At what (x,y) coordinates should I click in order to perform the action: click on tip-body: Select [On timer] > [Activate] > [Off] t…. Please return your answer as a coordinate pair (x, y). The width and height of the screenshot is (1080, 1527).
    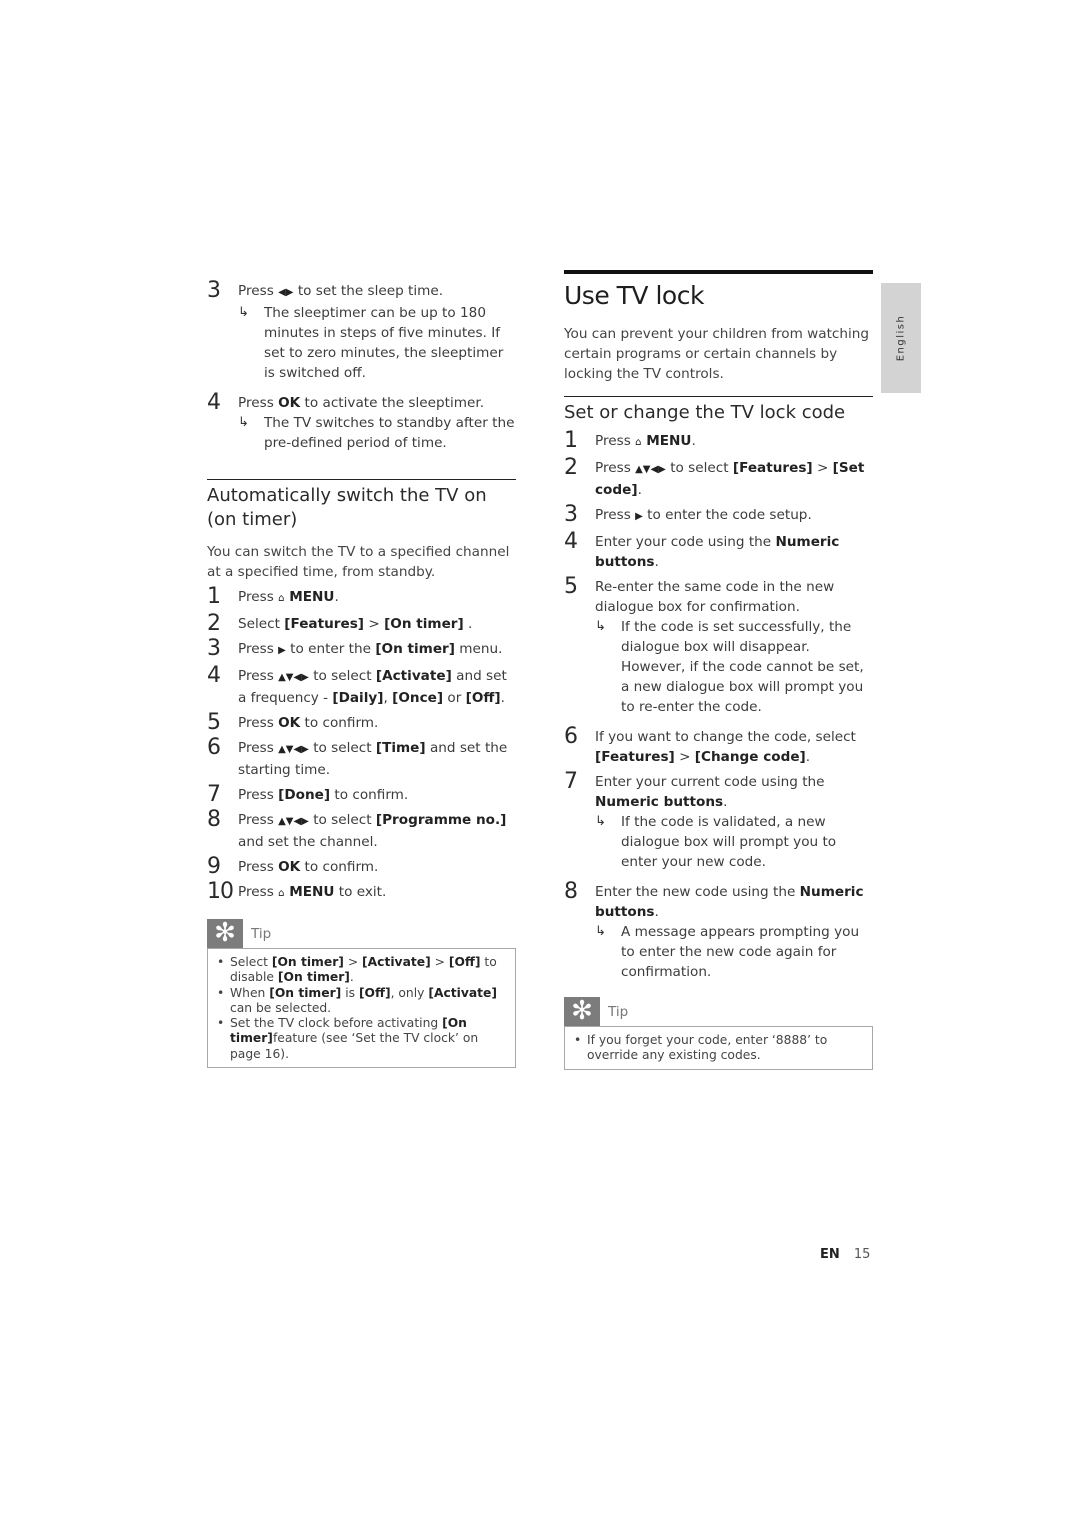
    Looking at the image, I should click on (361, 1008).